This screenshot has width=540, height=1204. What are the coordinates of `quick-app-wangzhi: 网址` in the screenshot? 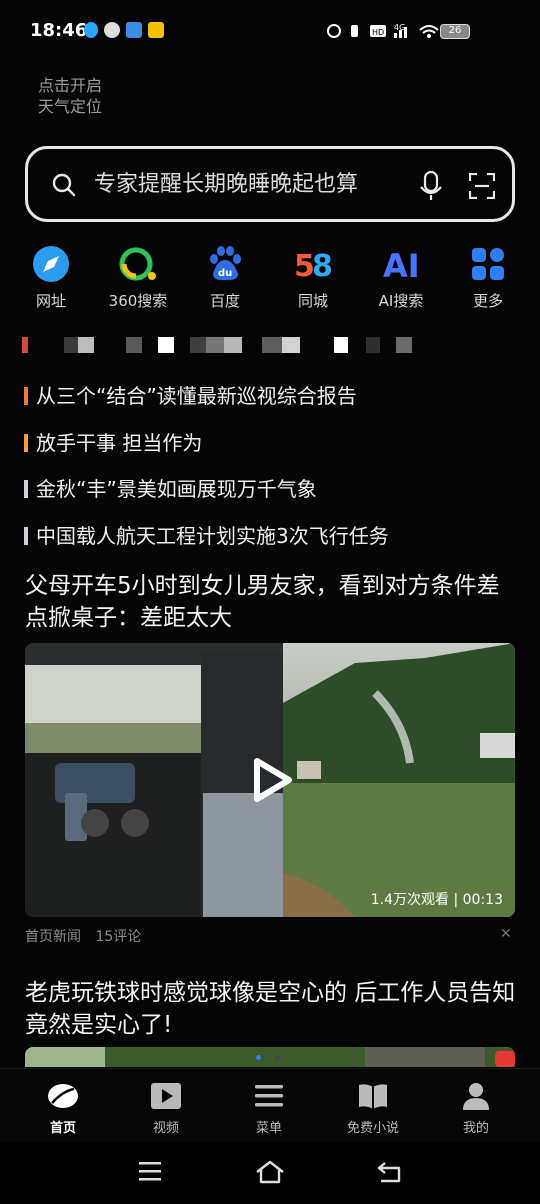 It's located at (51, 277).